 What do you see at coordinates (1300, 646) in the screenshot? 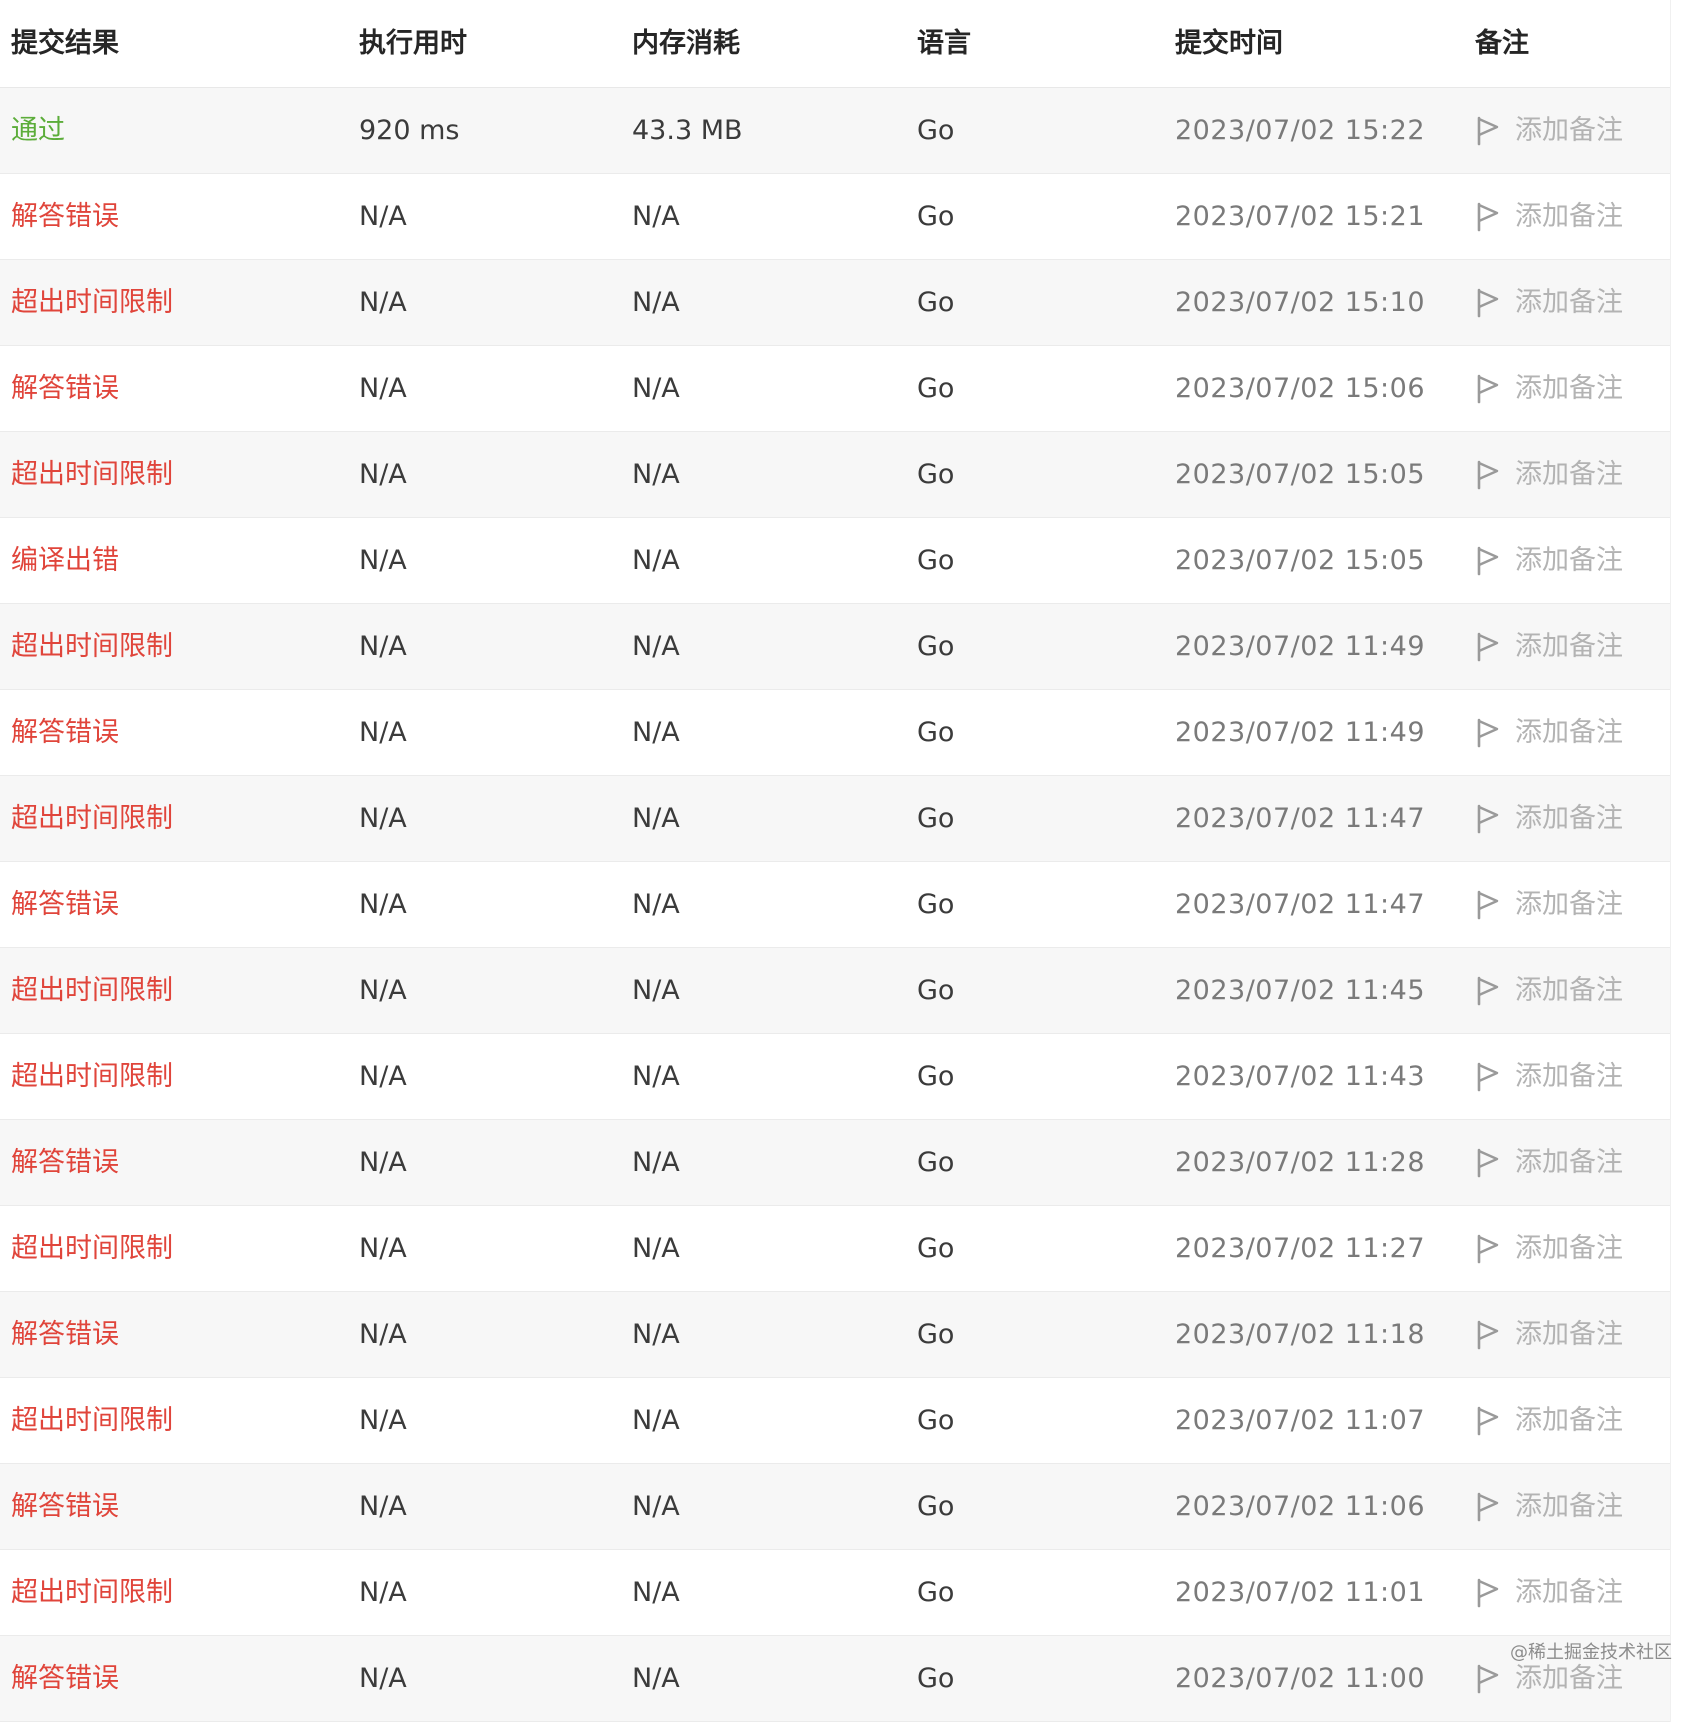
I see `submit-time: 2023/07/02 11:49` at bounding box center [1300, 646].